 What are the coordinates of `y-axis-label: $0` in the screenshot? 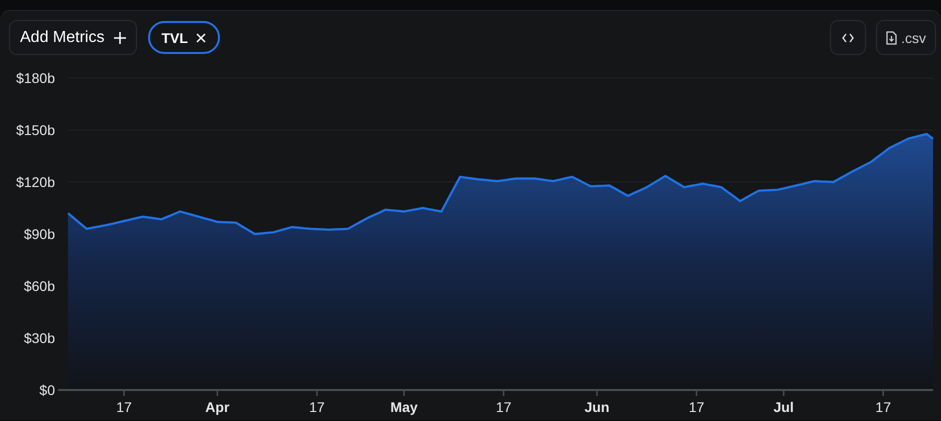 It's located at (47, 390).